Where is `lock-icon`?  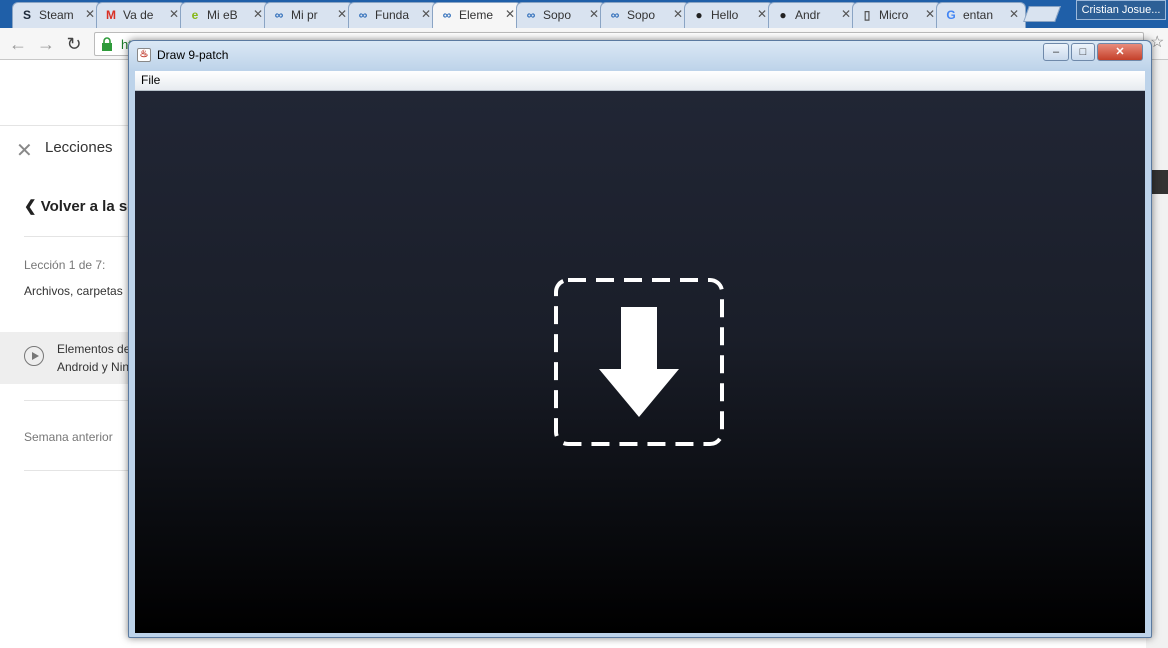
lock-icon is located at coordinates (107, 44).